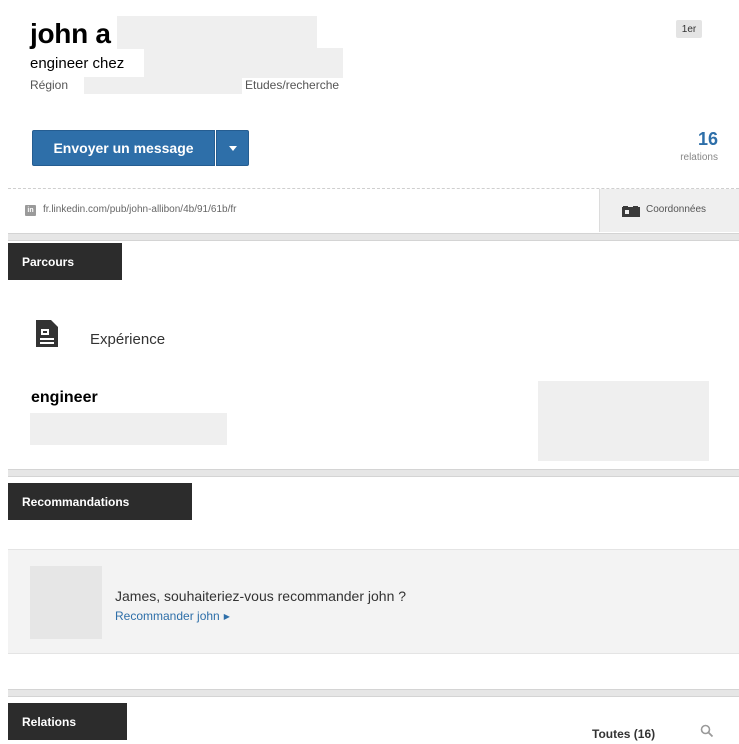  Describe the element at coordinates (623, 421) in the screenshot. I see `redacted-company-logo` at that location.